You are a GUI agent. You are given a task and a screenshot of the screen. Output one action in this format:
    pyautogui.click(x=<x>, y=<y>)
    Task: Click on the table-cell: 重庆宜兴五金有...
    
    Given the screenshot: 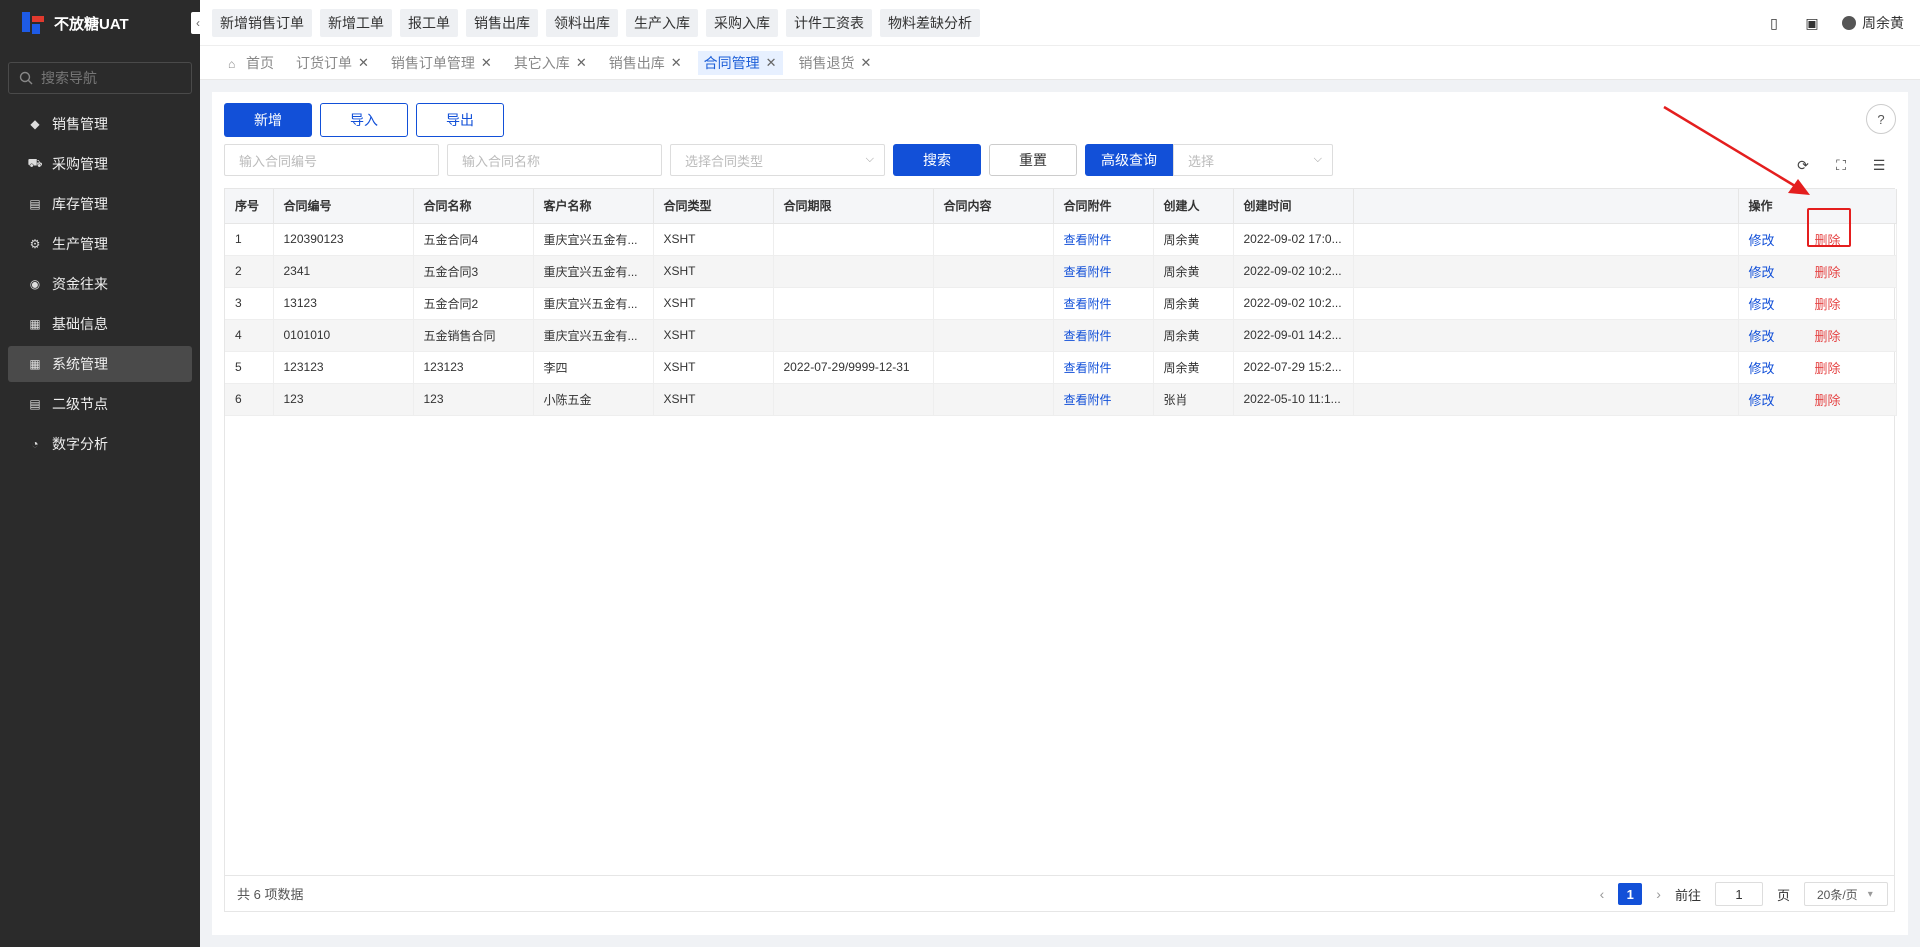 What is the action you would take?
    pyautogui.click(x=593, y=335)
    